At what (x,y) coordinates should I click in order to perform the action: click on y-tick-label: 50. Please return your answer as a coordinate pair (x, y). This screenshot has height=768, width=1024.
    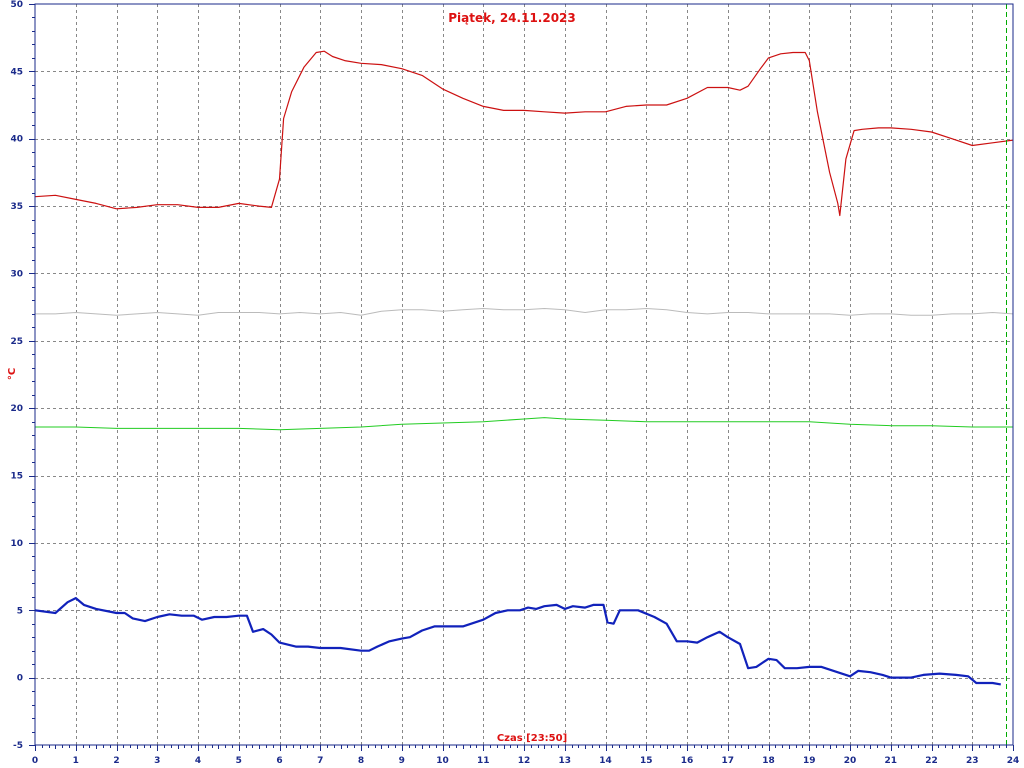
    Looking at the image, I should click on (16, 5).